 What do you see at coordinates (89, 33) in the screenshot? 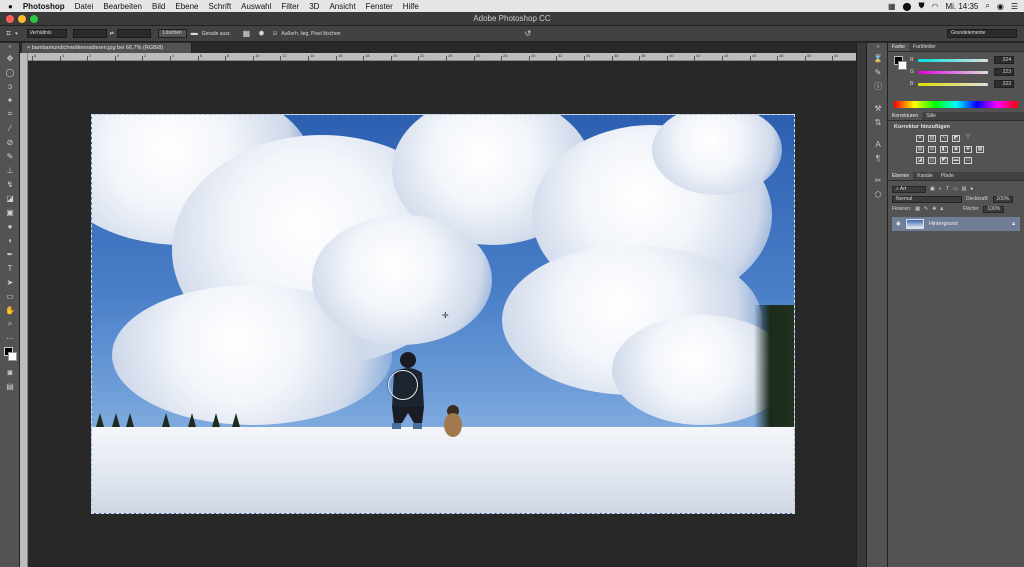
I see `width-field` at bounding box center [89, 33].